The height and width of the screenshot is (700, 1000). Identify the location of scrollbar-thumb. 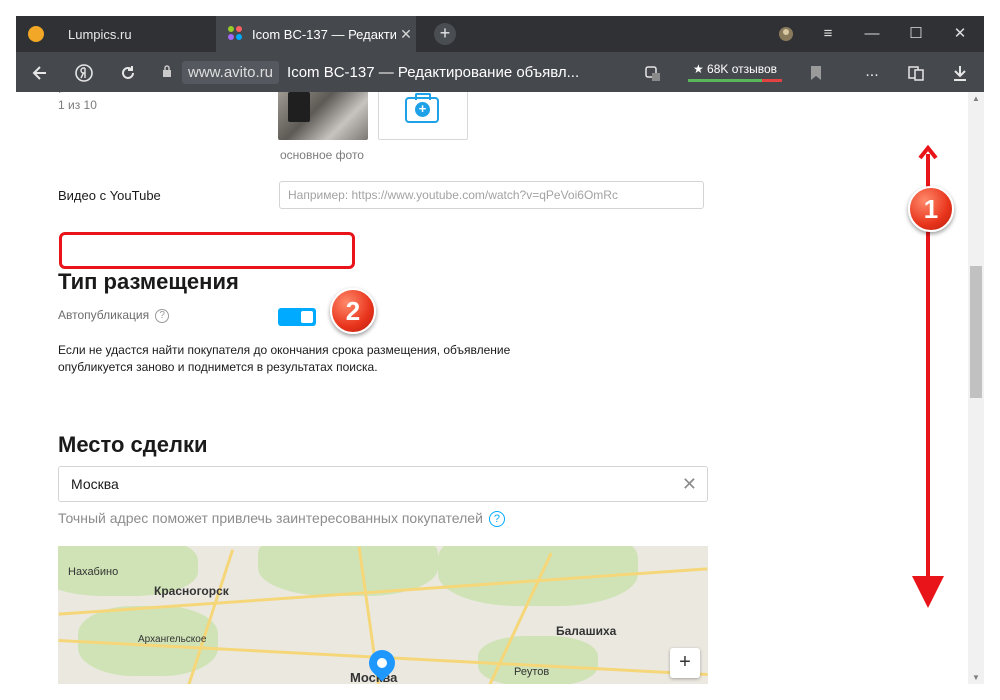
(976, 332).